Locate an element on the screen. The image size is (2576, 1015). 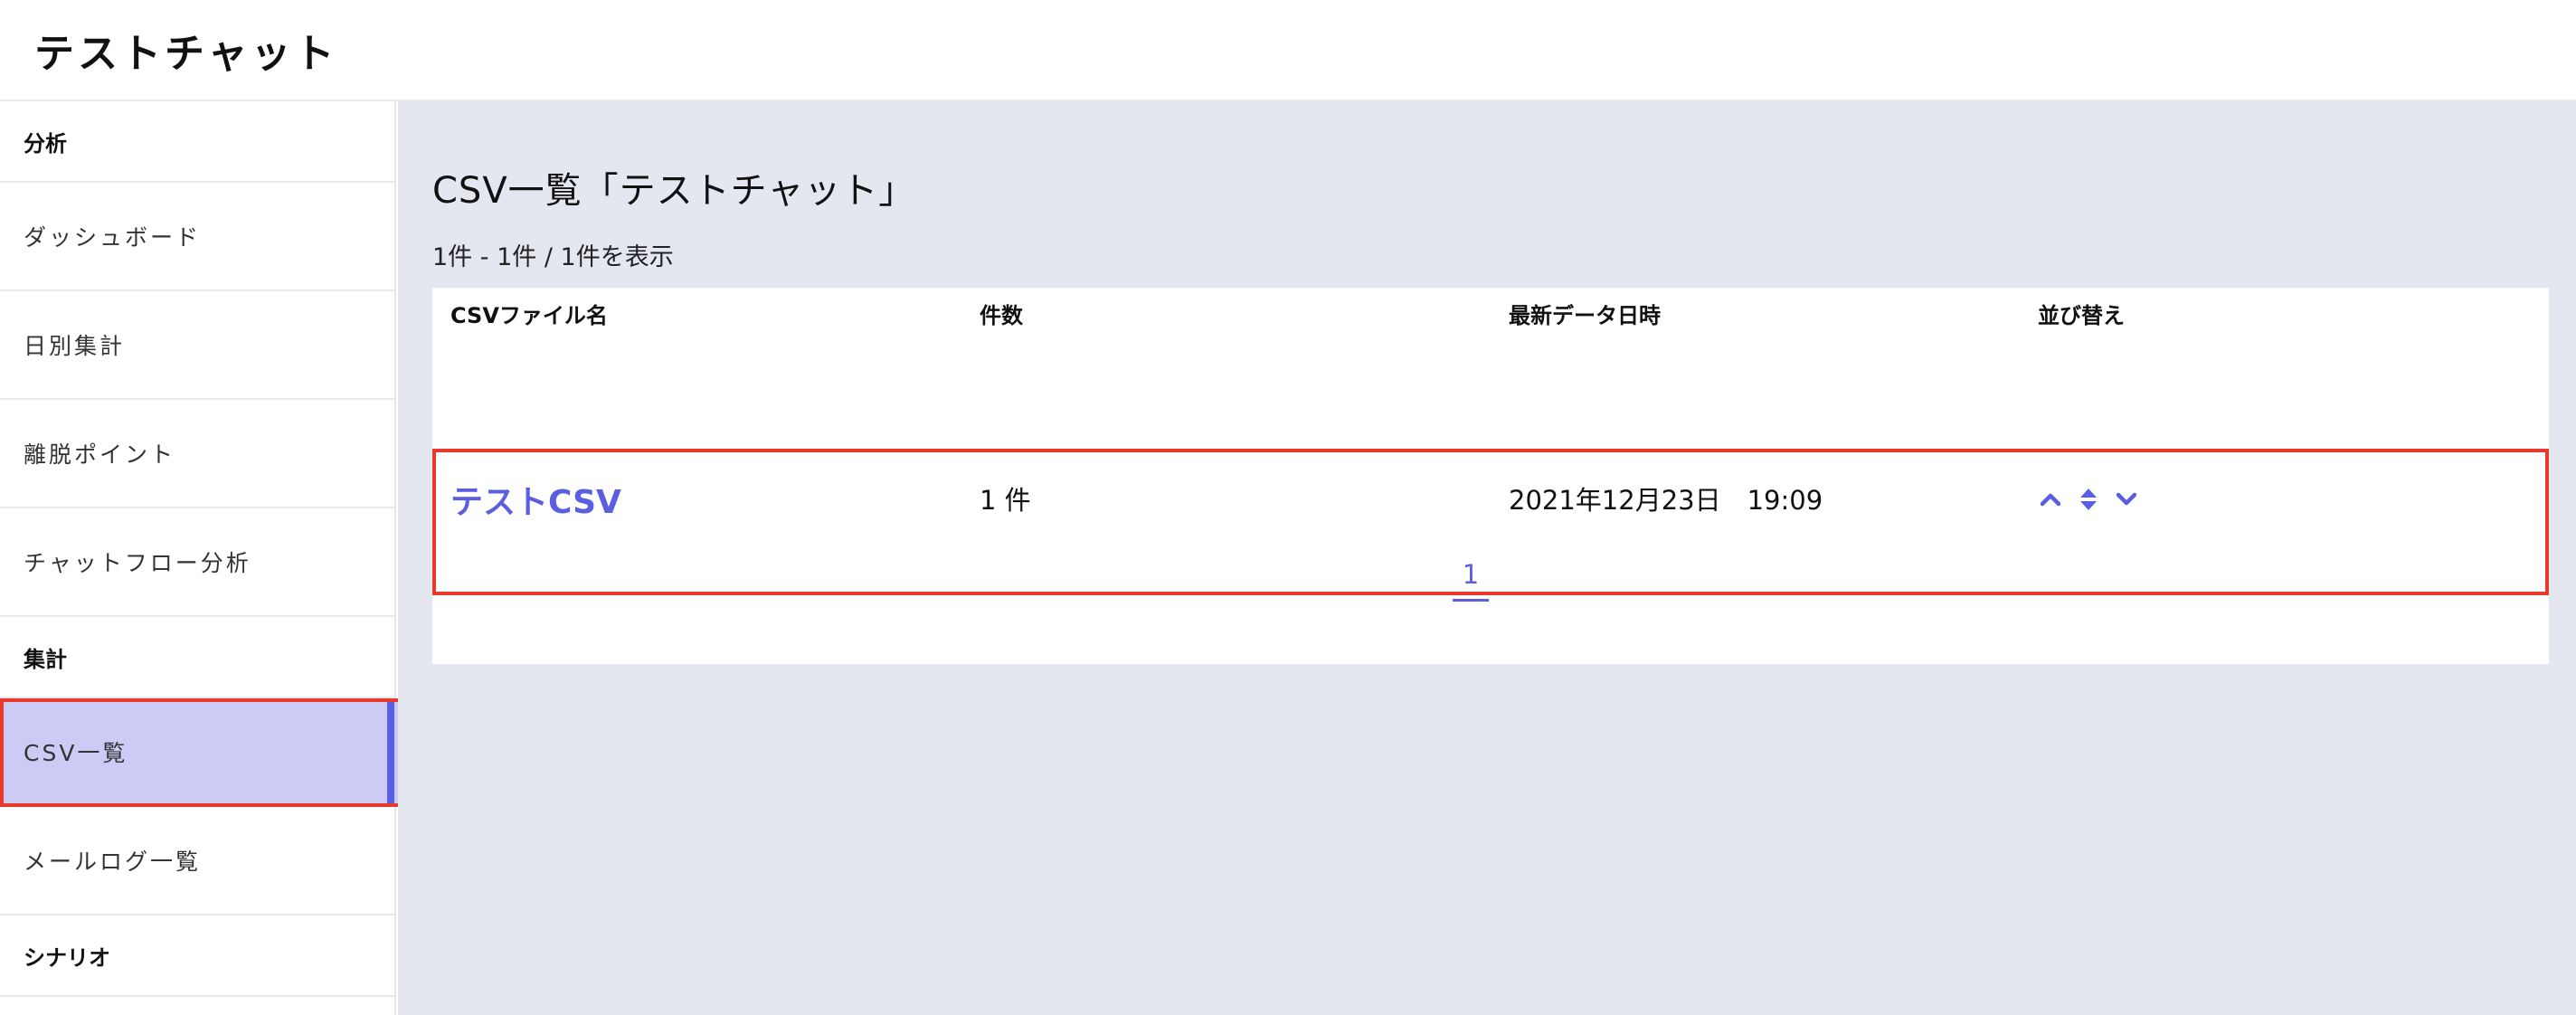
sort-icon is located at coordinates (2089, 499).